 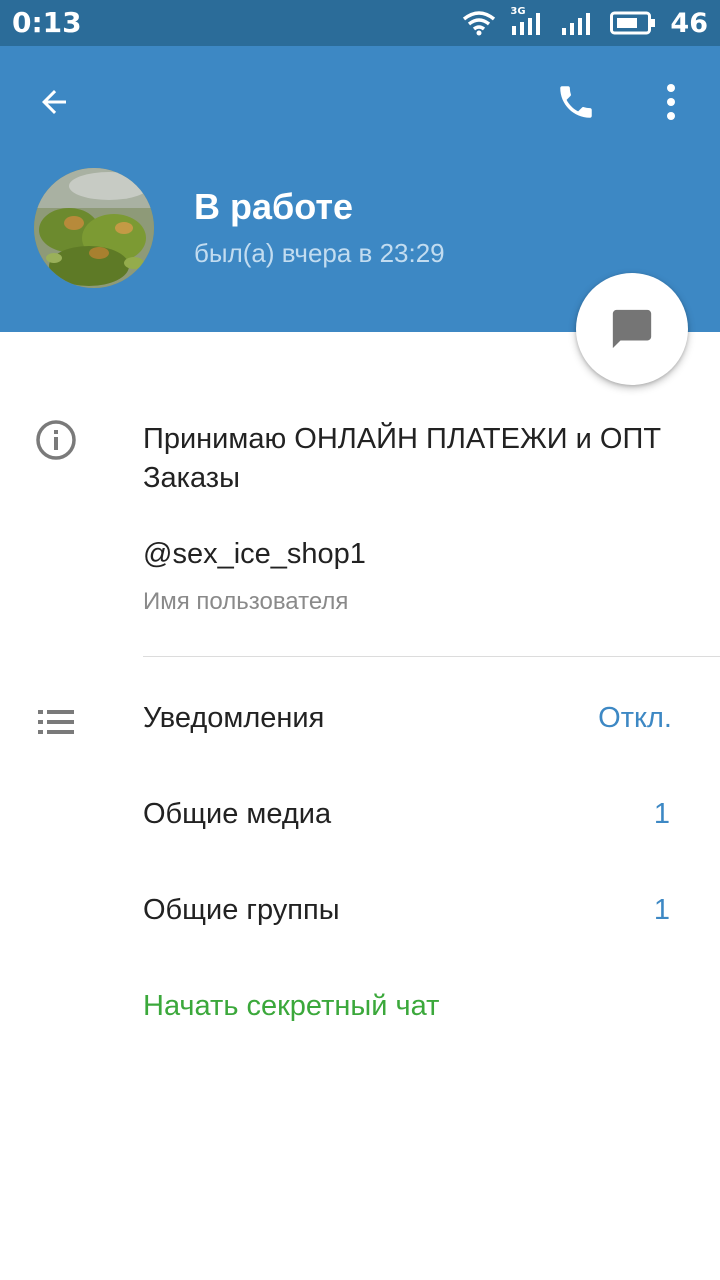 I want to click on row-label: Уведомления, so click(x=234, y=718).